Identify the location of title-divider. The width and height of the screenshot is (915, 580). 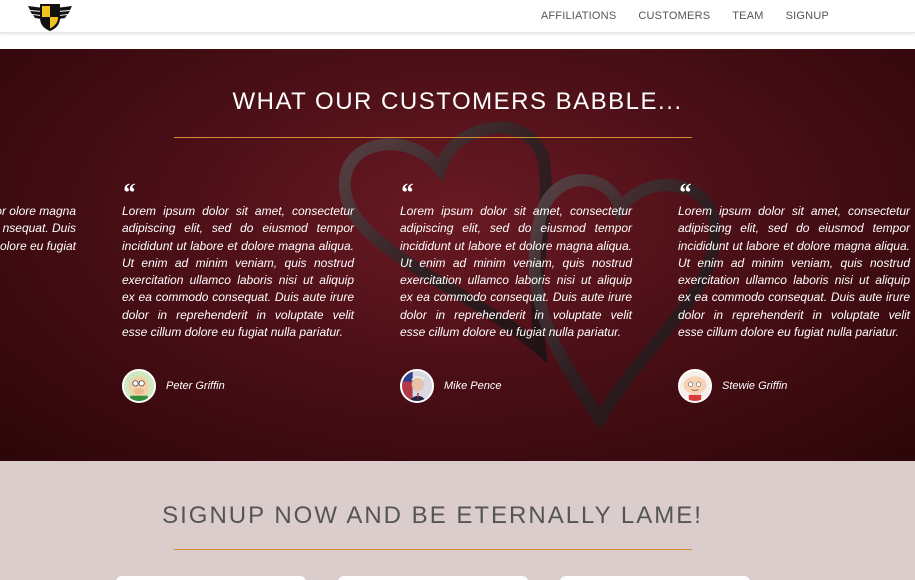
(433, 137).